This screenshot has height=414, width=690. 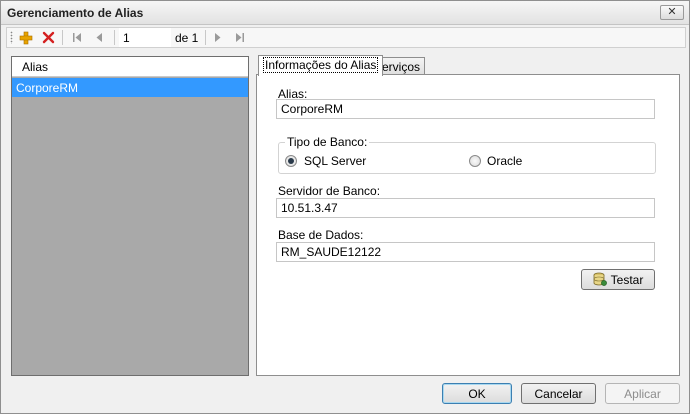 I want to click on database-field, so click(x=465, y=252).